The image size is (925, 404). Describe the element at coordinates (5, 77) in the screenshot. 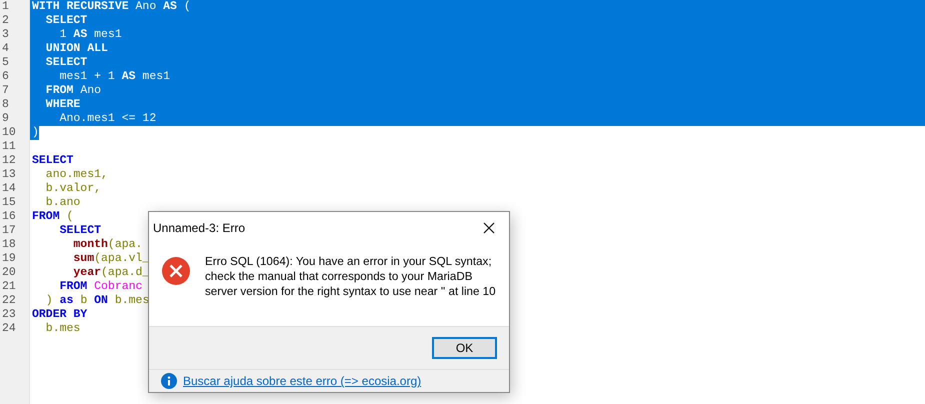

I see `line-number: 6` at that location.